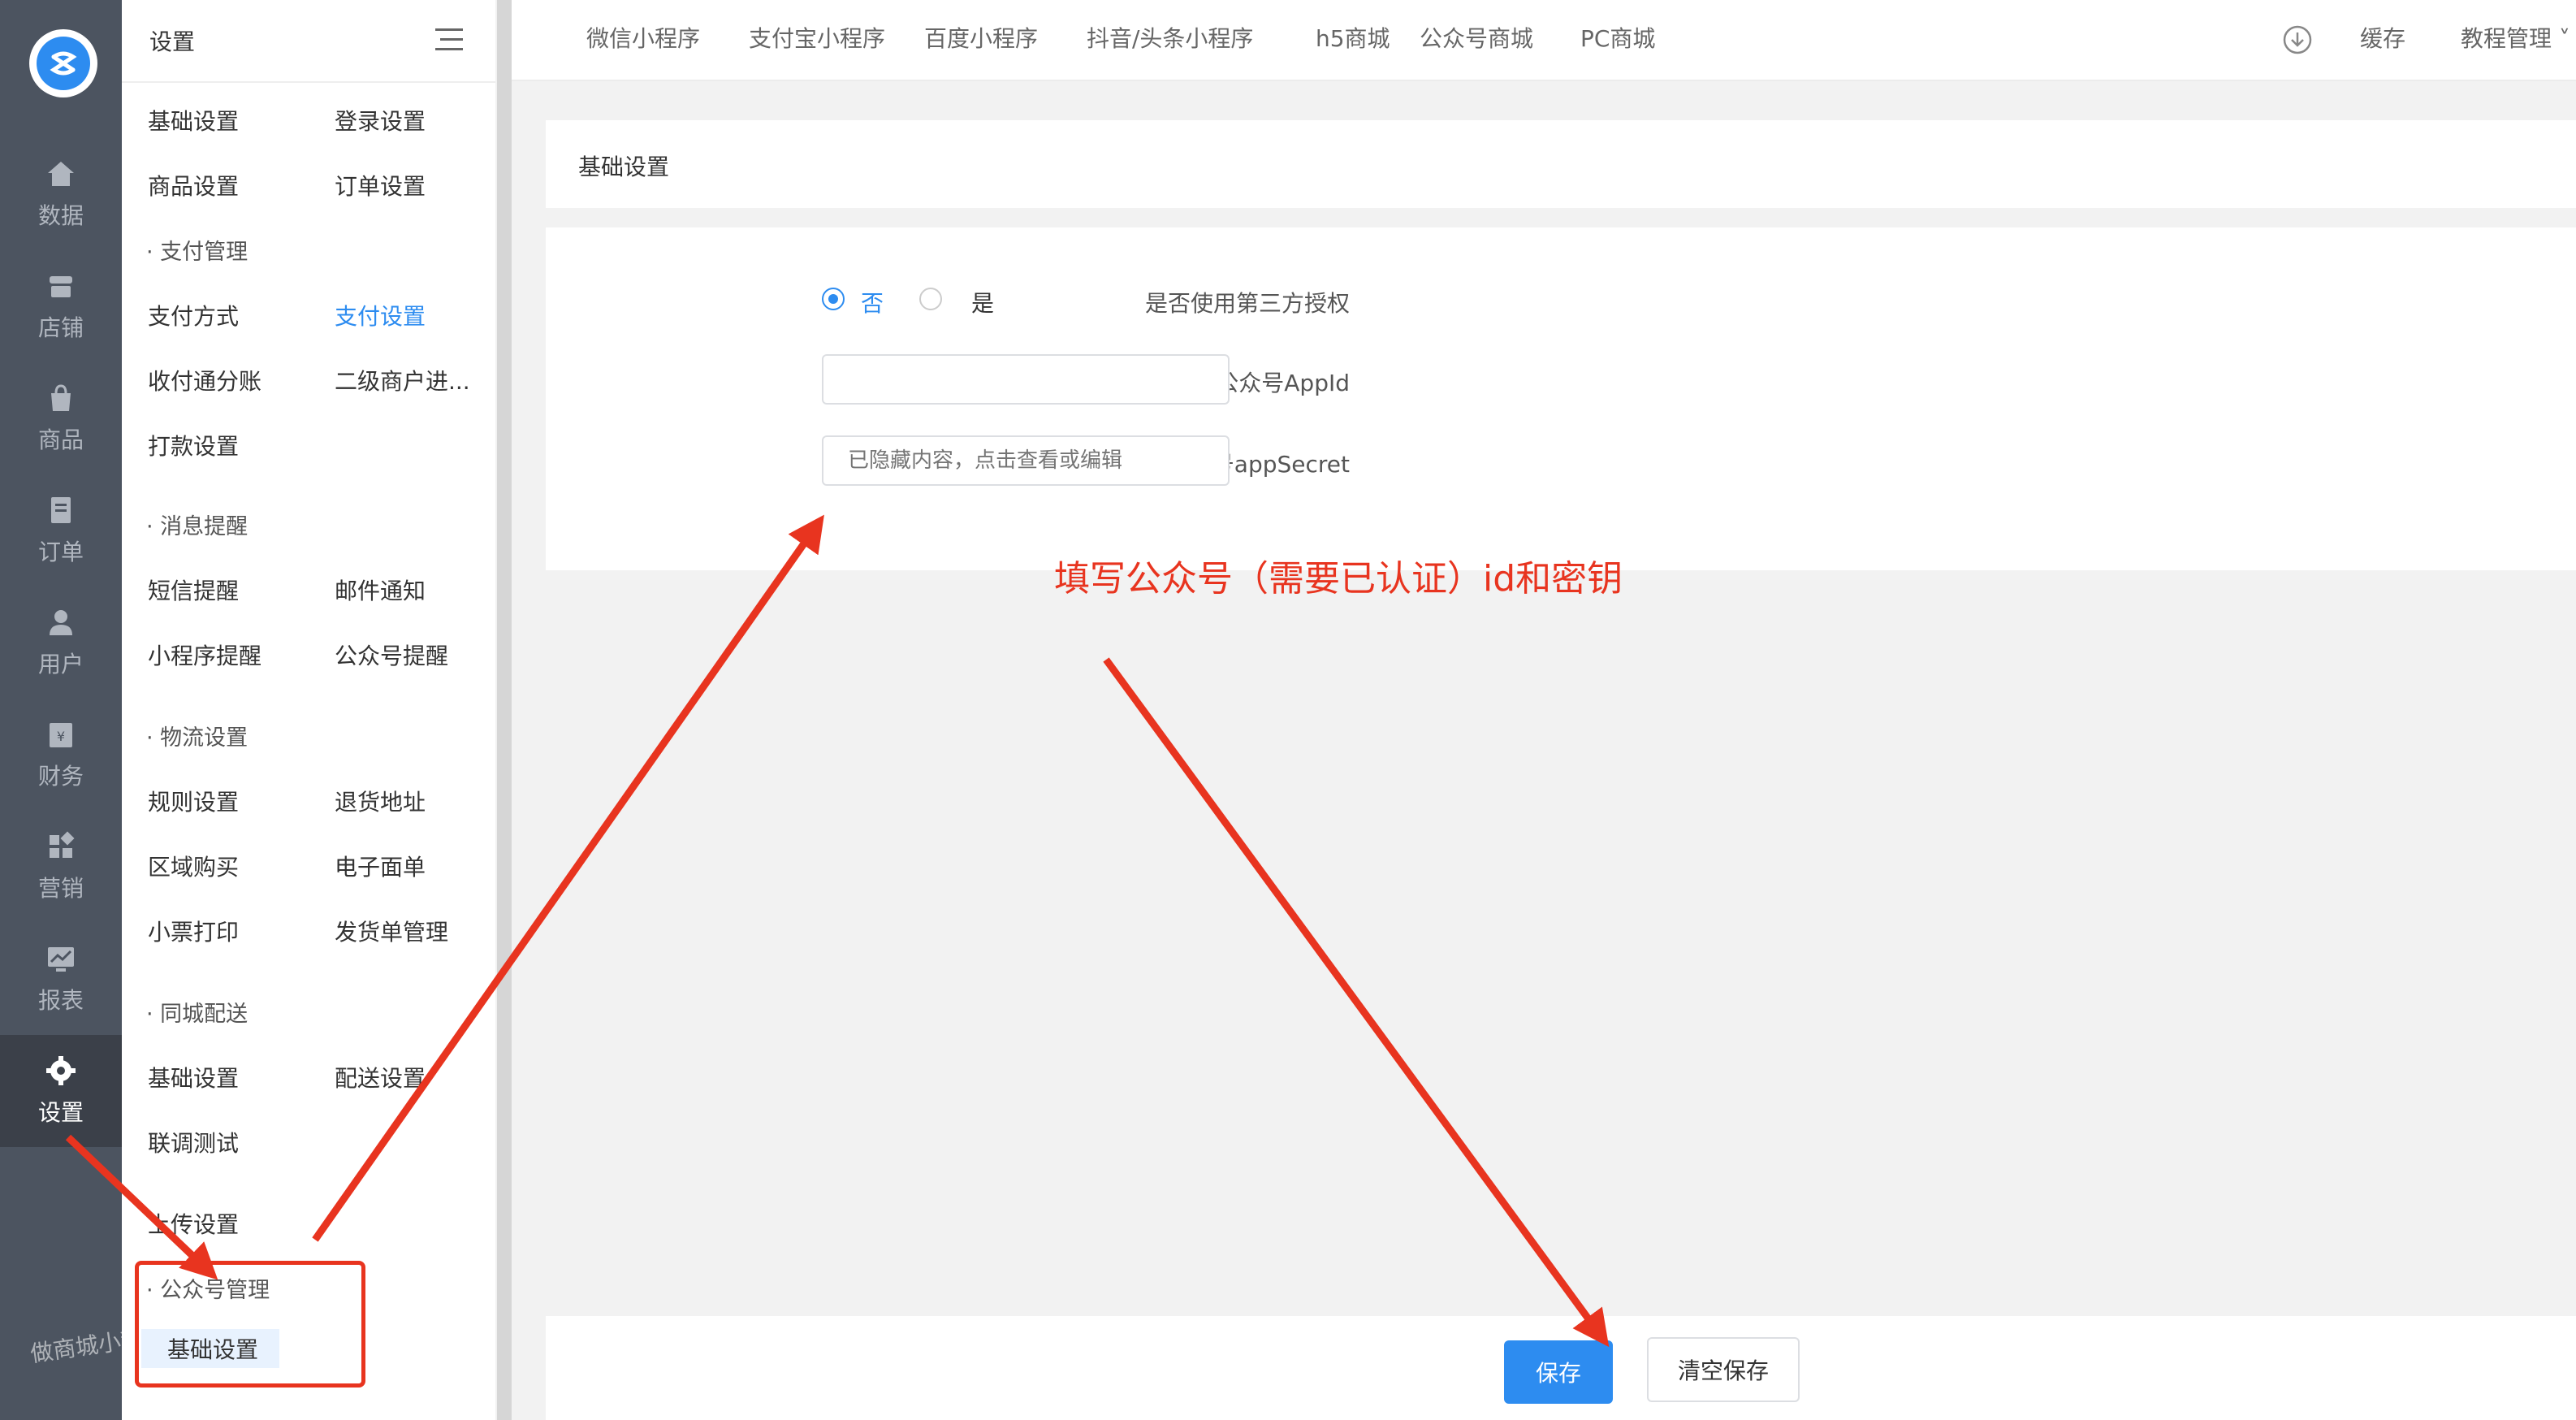 The image size is (2576, 1420). Describe the element at coordinates (983, 302) in the screenshot. I see `radio-yes-label: 是` at that location.